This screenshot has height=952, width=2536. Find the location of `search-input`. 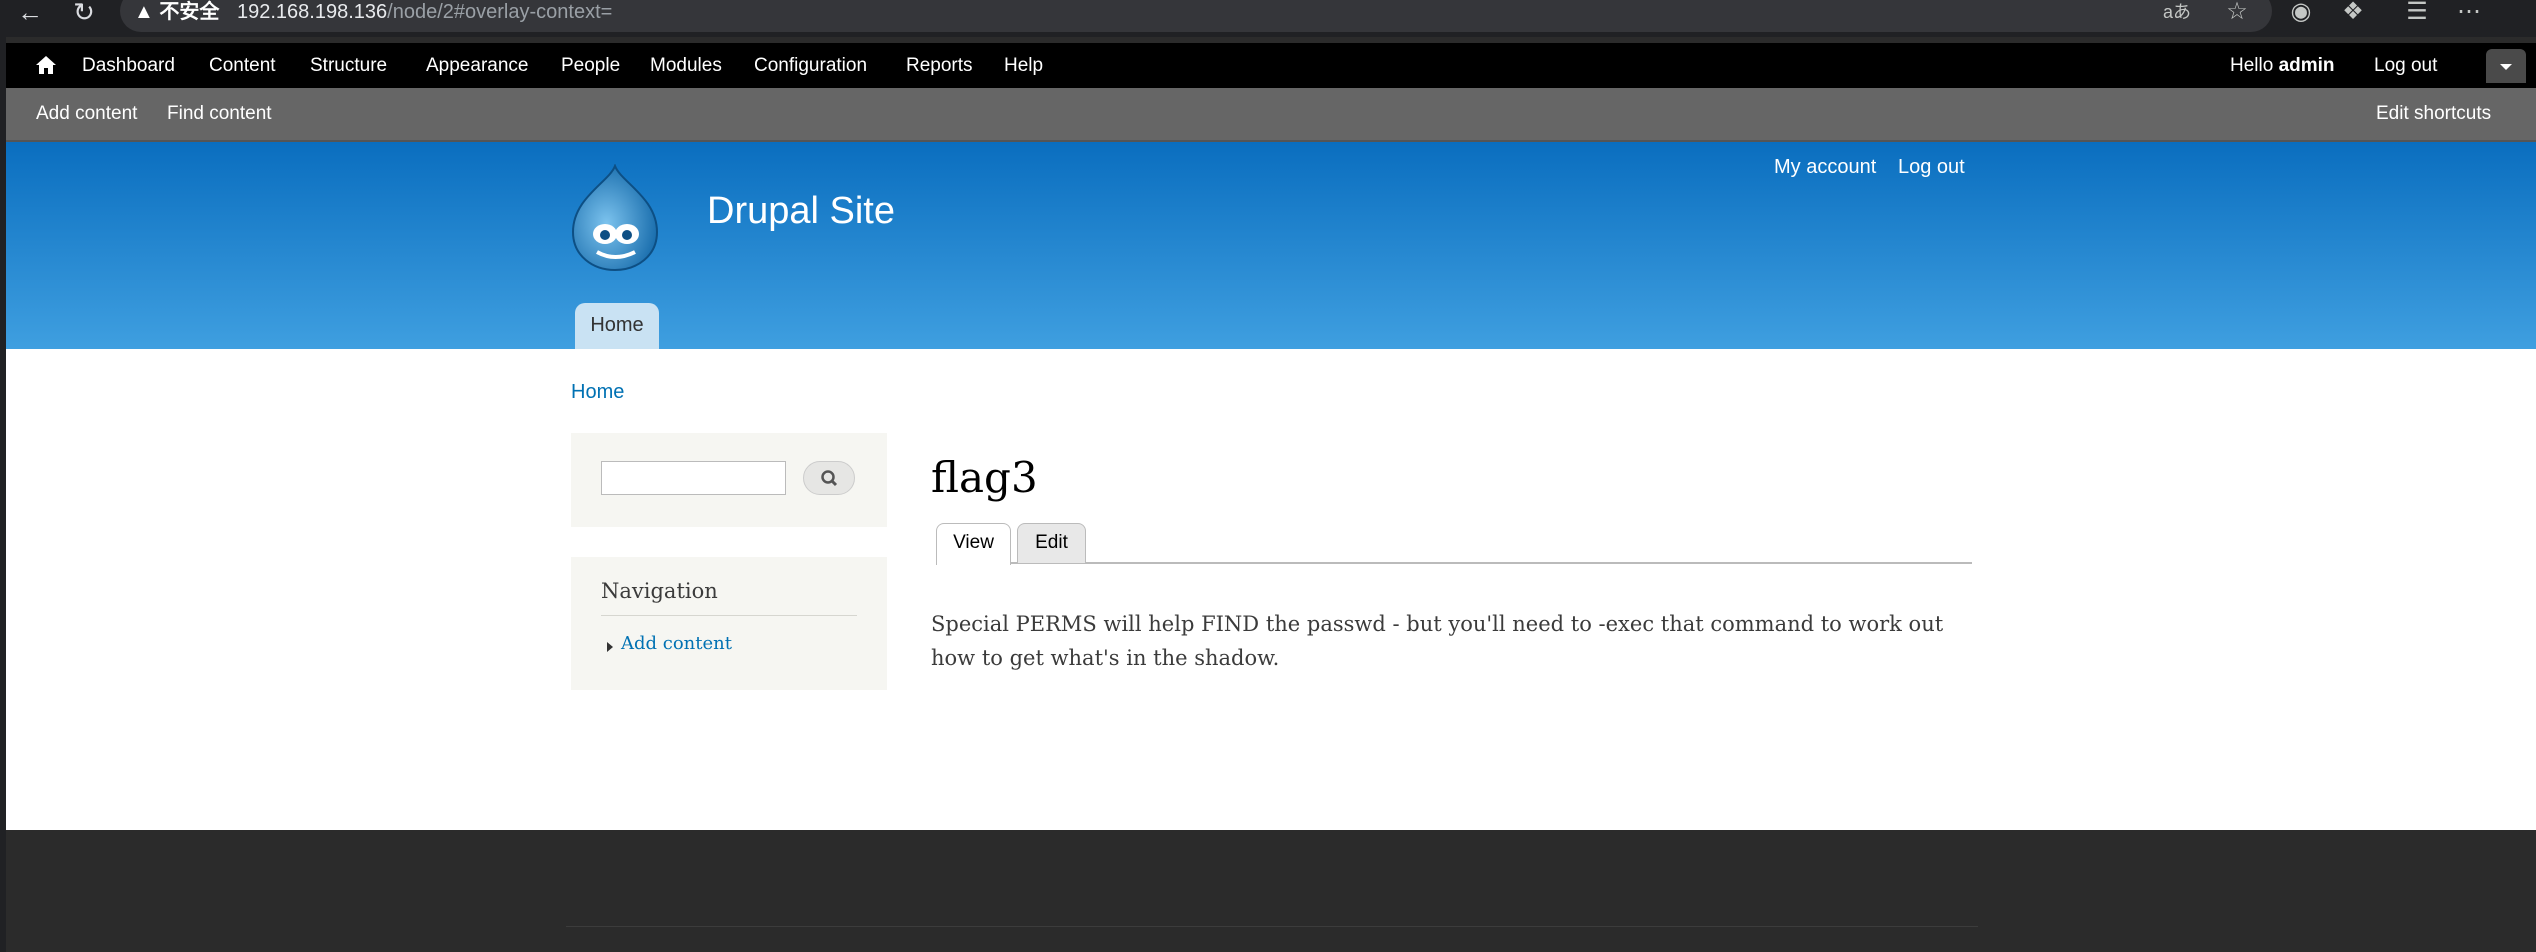

search-input is located at coordinates (693, 478).